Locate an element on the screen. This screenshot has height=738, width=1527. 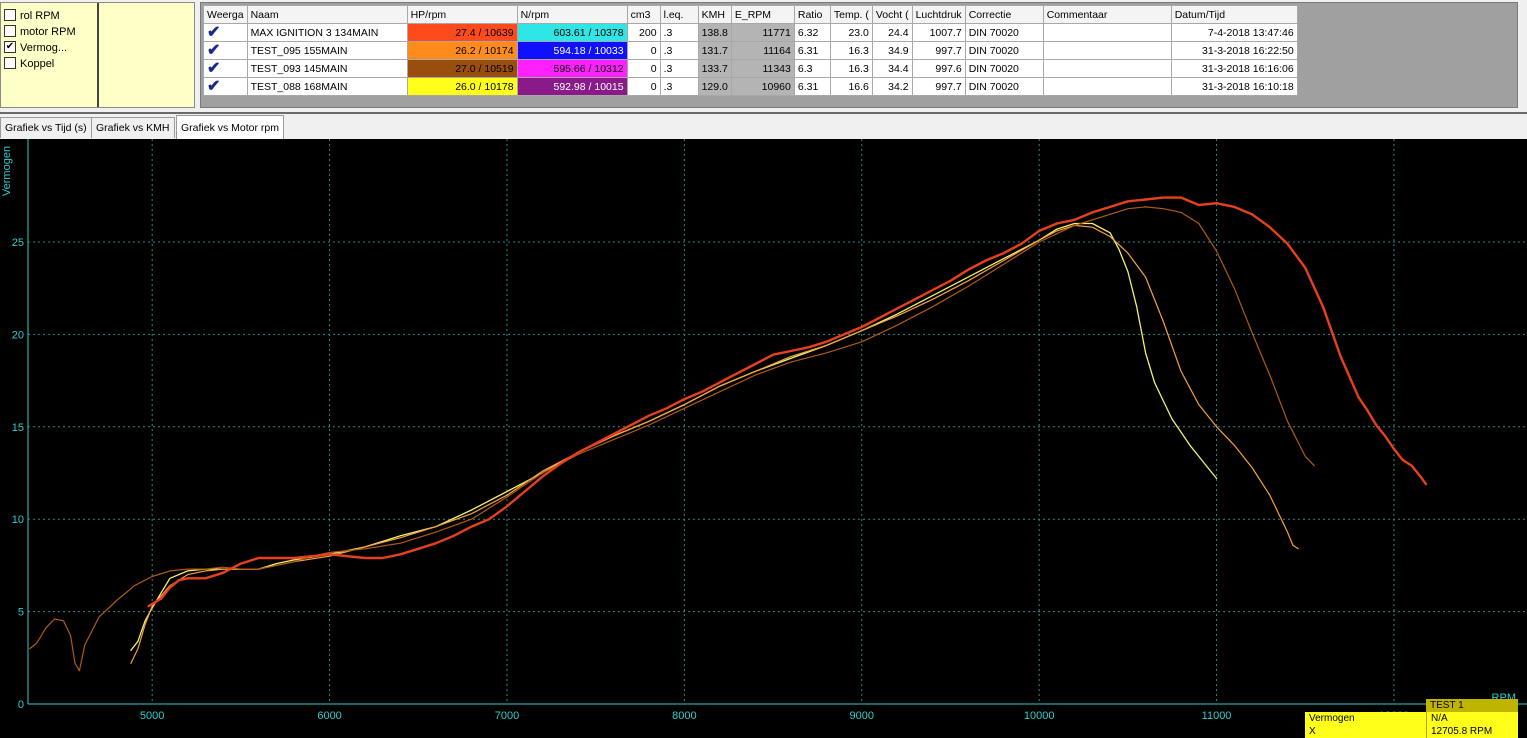
cell-kmh: 131.7 is located at coordinates (714, 50).